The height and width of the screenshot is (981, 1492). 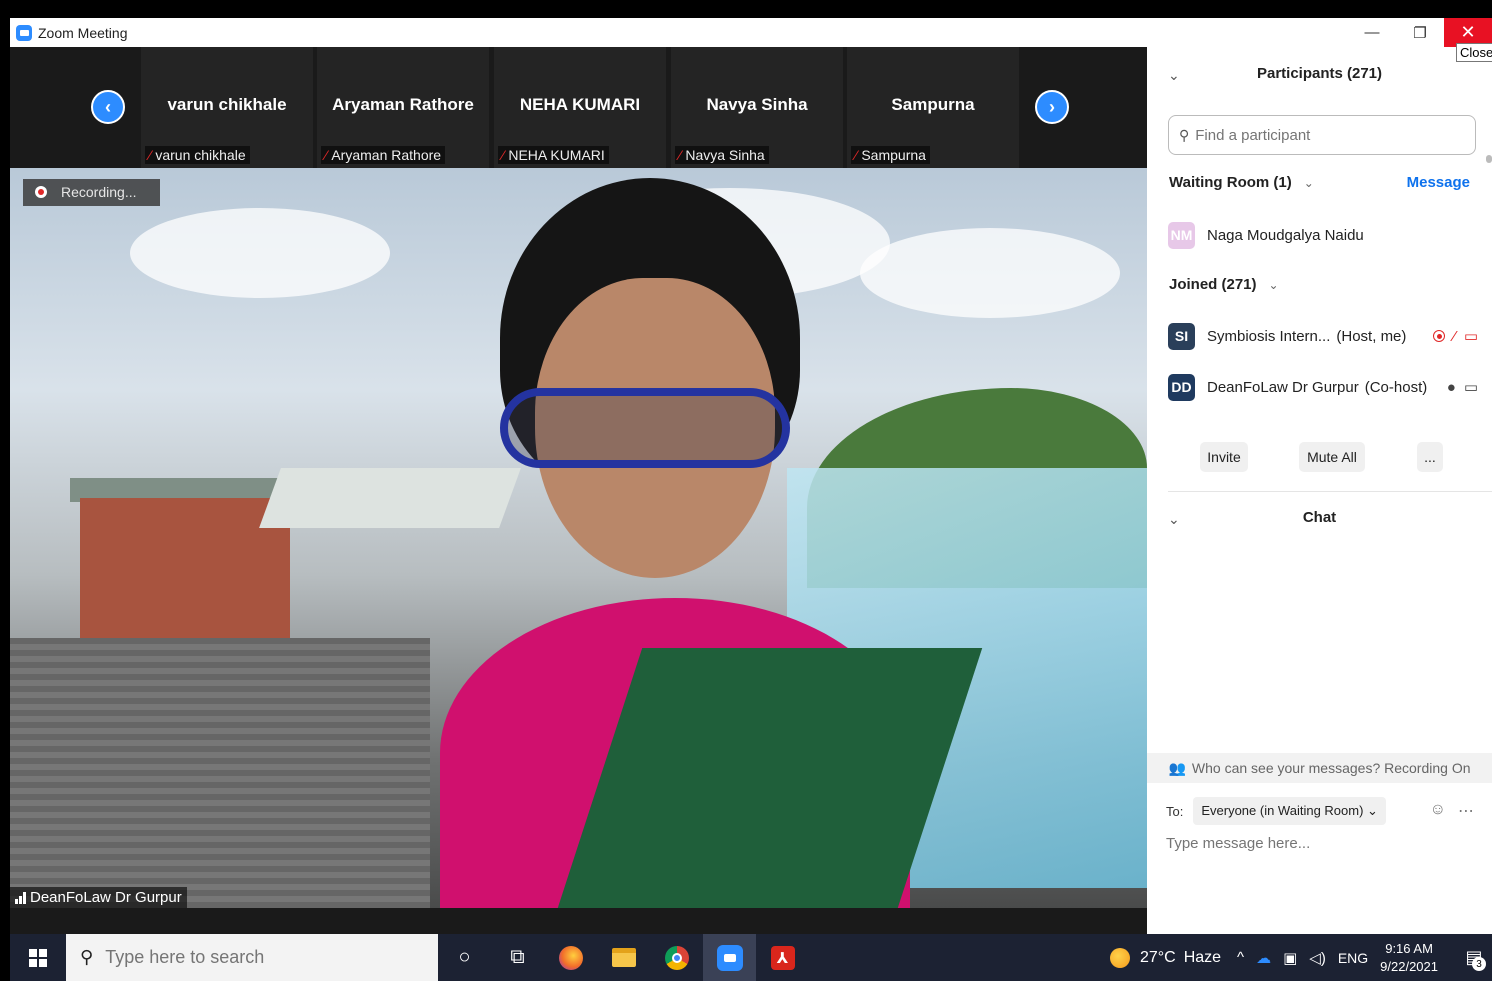 What do you see at coordinates (751, 32) in the screenshot?
I see `window-title-bar: Zoom Meeting — ❐ ✕` at bounding box center [751, 32].